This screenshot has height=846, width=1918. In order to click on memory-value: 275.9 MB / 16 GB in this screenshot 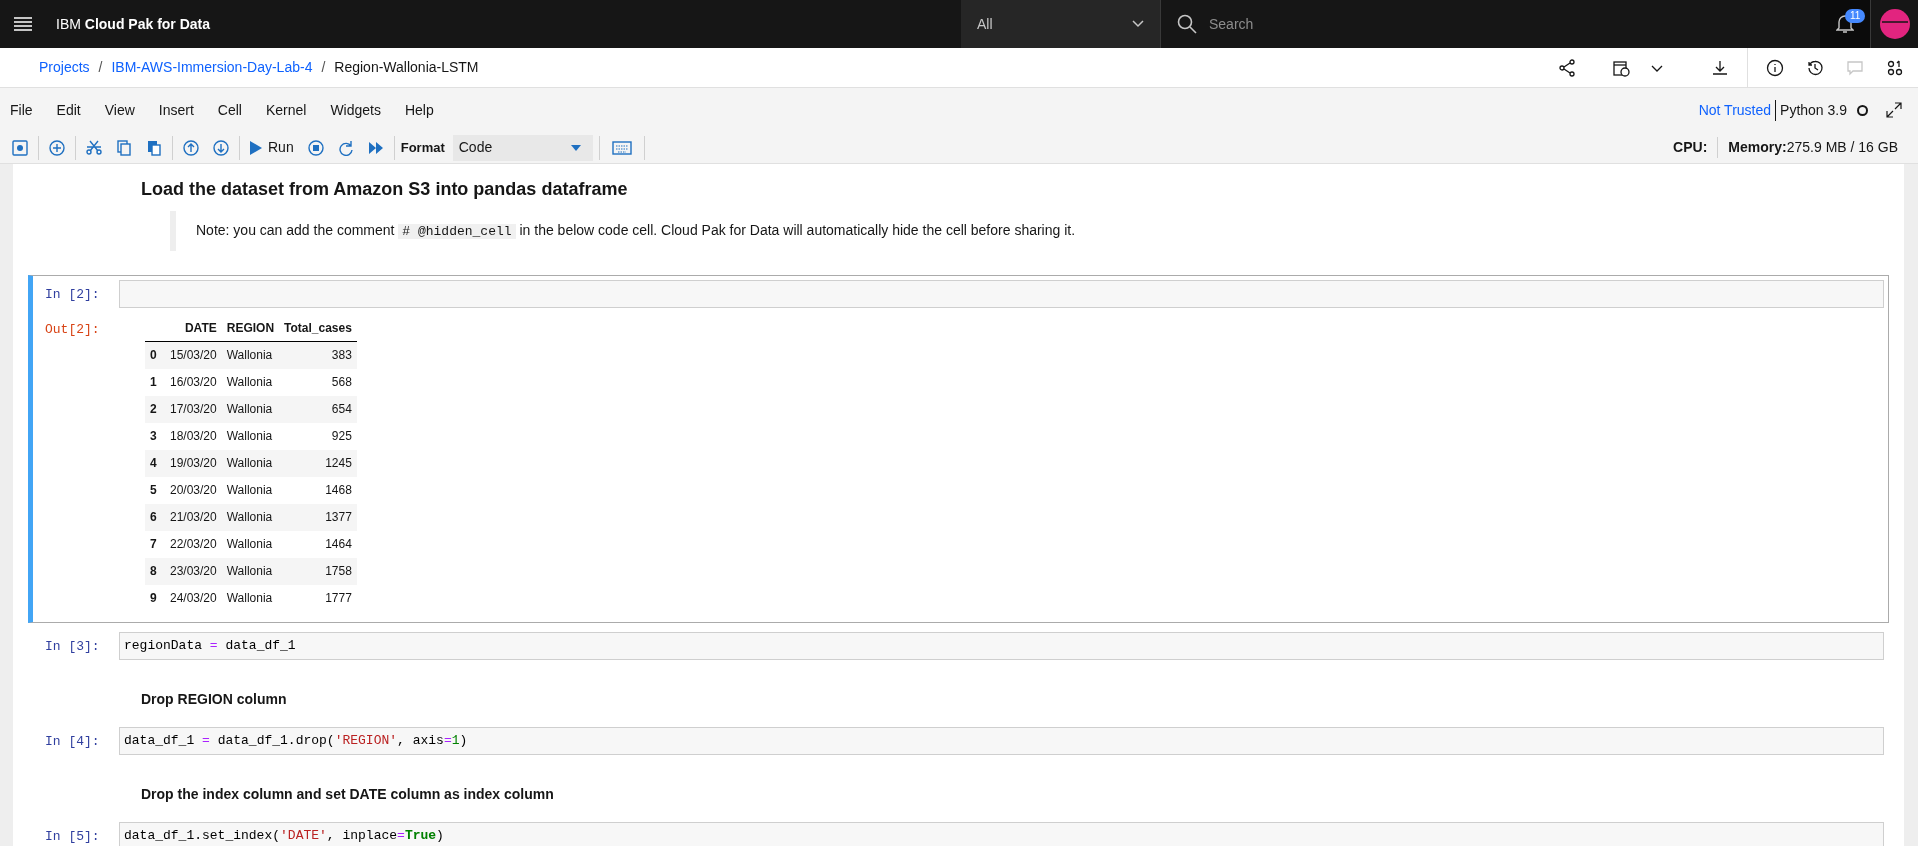, I will do `click(1842, 147)`.